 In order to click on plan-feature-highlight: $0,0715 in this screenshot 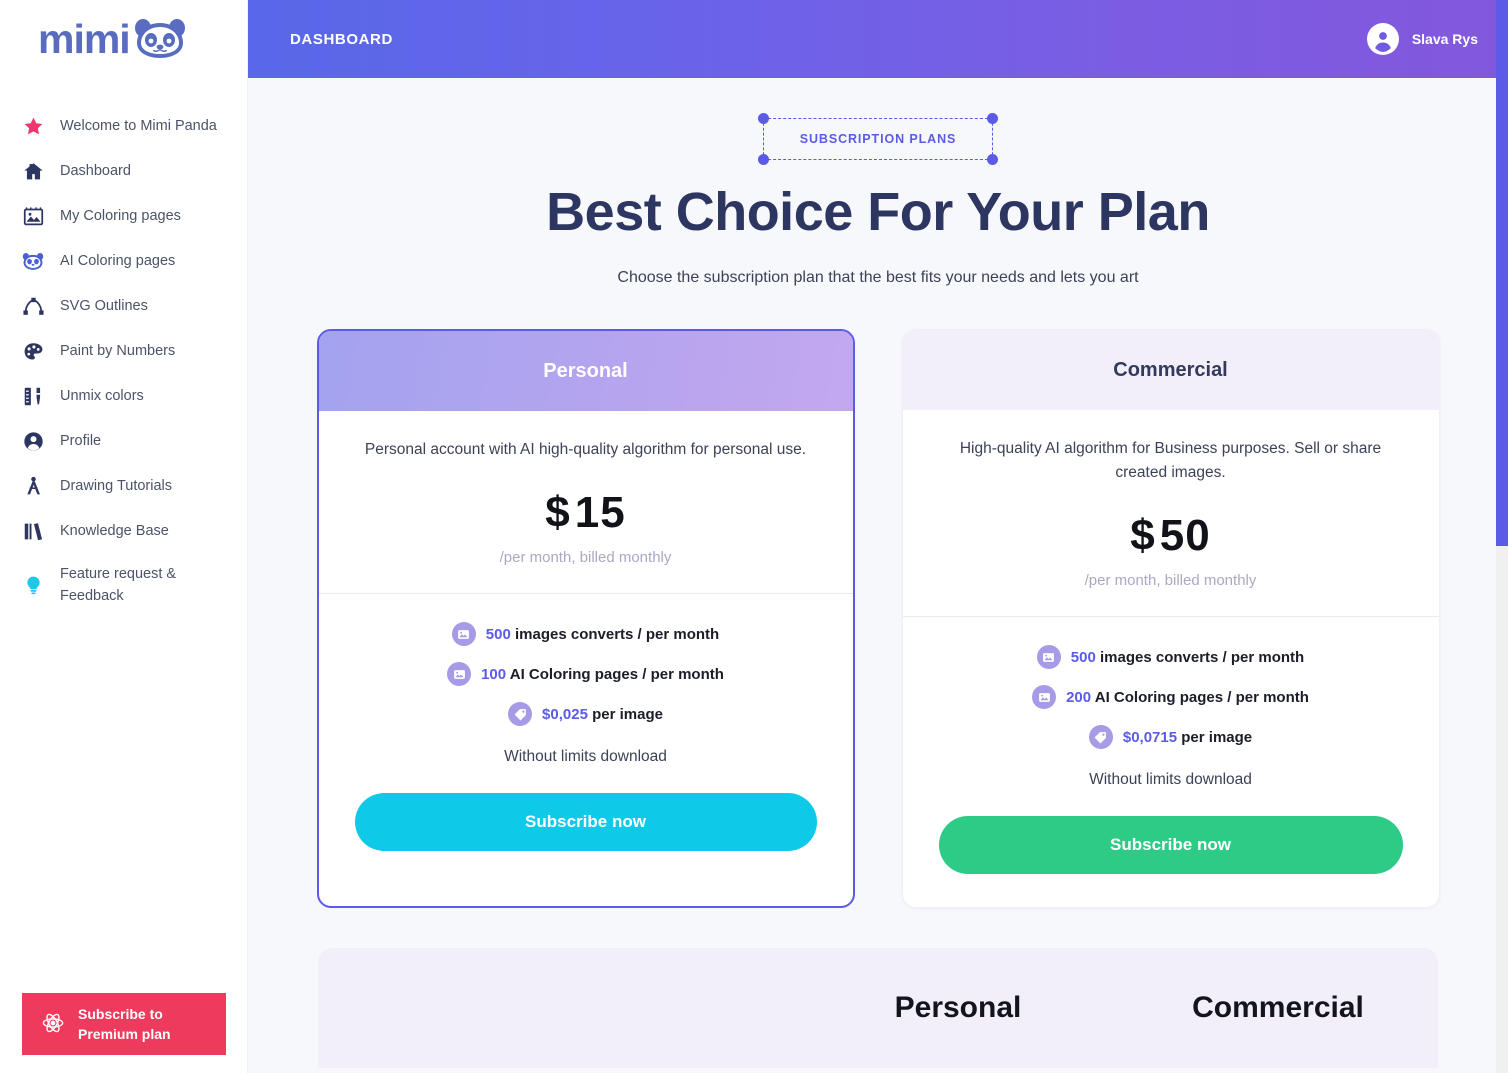, I will do `click(1150, 737)`.